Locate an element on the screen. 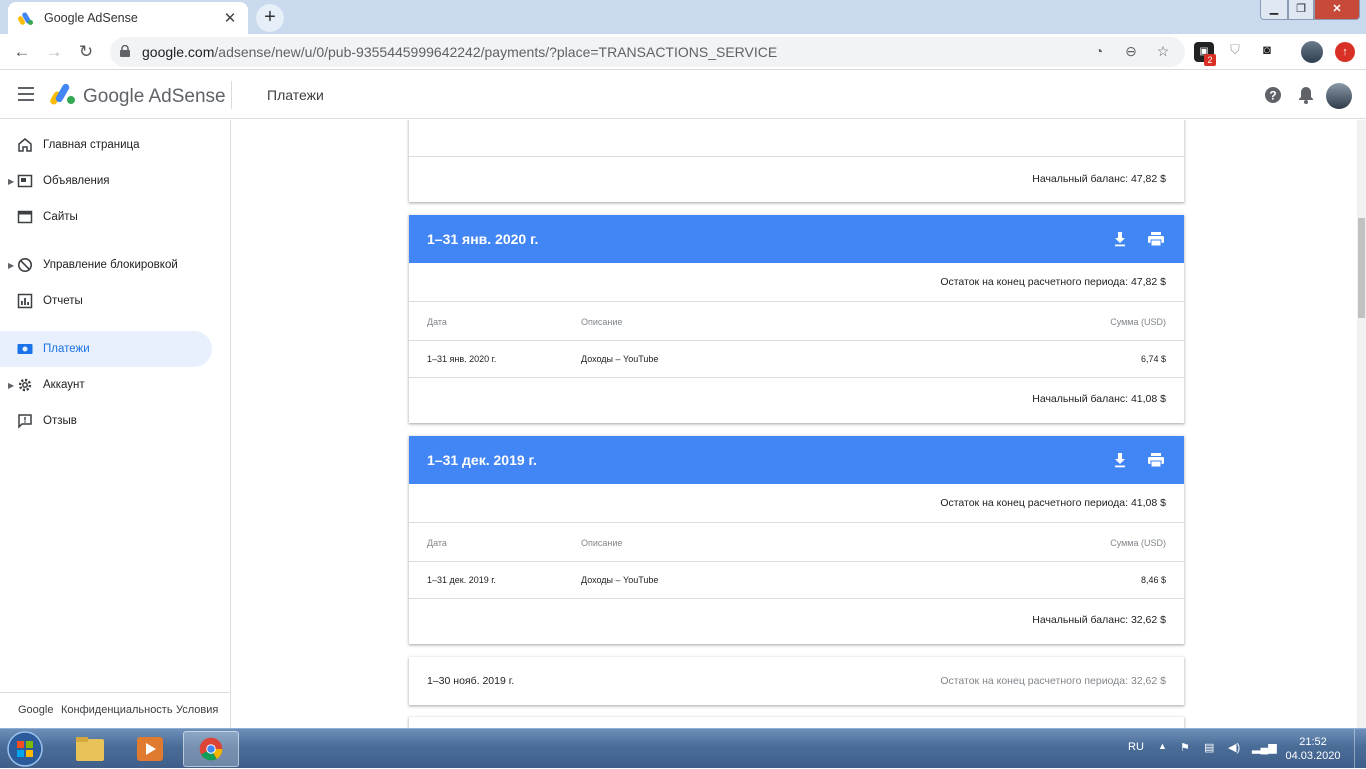  media-player-taskbar-icon is located at coordinates (150, 749).